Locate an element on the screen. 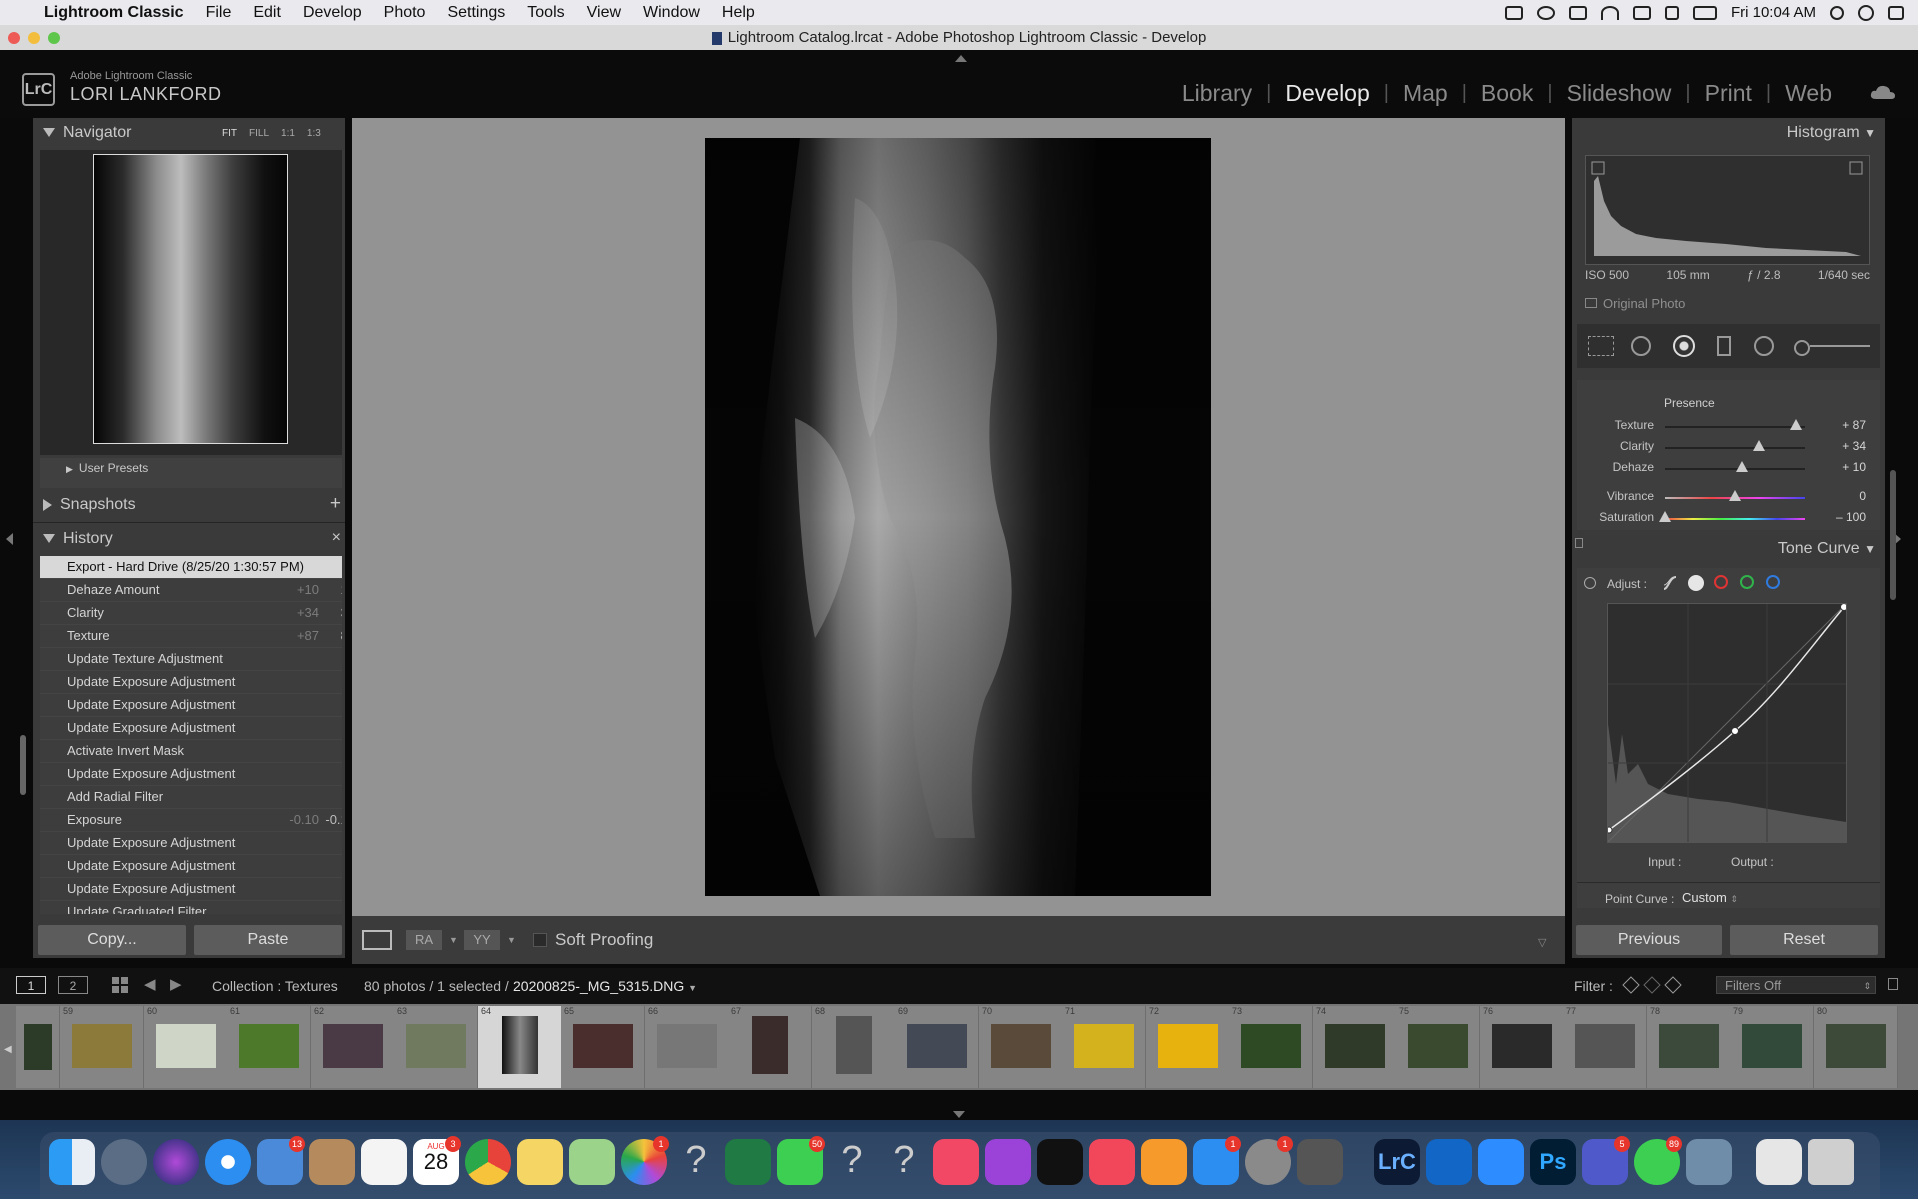 The width and height of the screenshot is (1918, 1199). before-after-left-right-icon: RA is located at coordinates (424, 940).